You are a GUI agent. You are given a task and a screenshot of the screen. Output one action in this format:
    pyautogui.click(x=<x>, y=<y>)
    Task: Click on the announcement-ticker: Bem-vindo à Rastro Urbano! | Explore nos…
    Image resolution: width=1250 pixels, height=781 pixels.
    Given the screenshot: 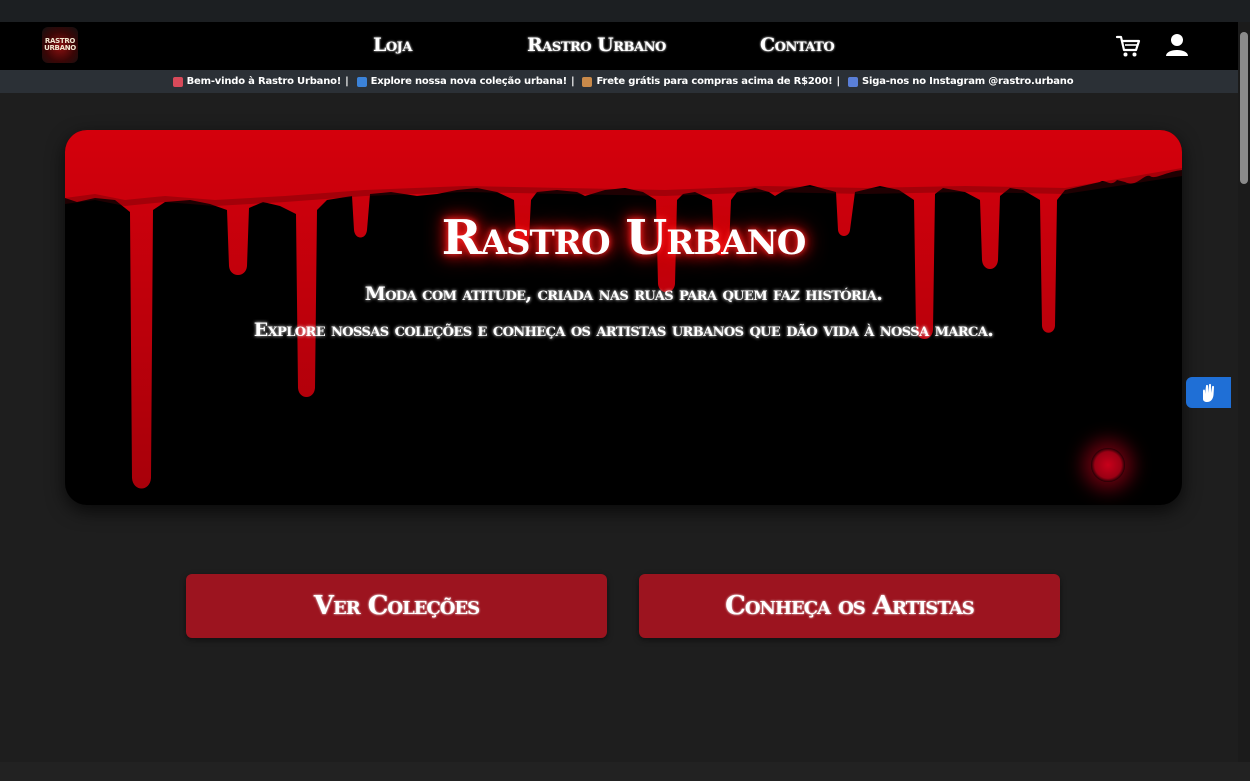 What is the action you would take?
    pyautogui.click(x=619, y=81)
    